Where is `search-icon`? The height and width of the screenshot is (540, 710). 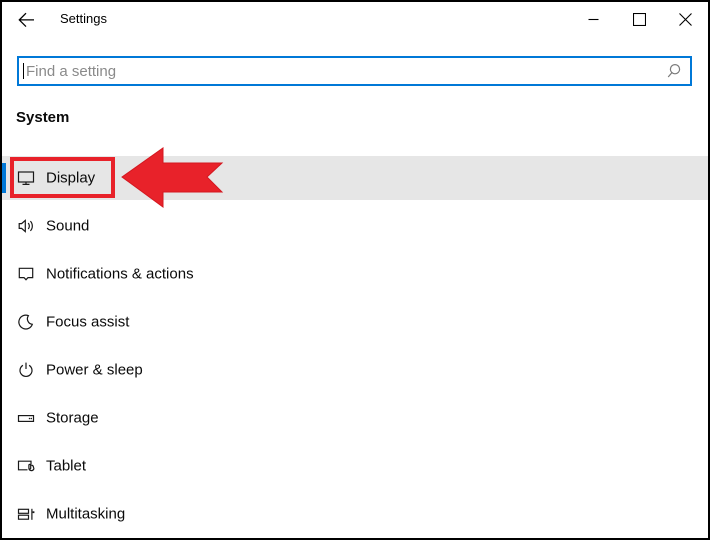 search-icon is located at coordinates (675, 71).